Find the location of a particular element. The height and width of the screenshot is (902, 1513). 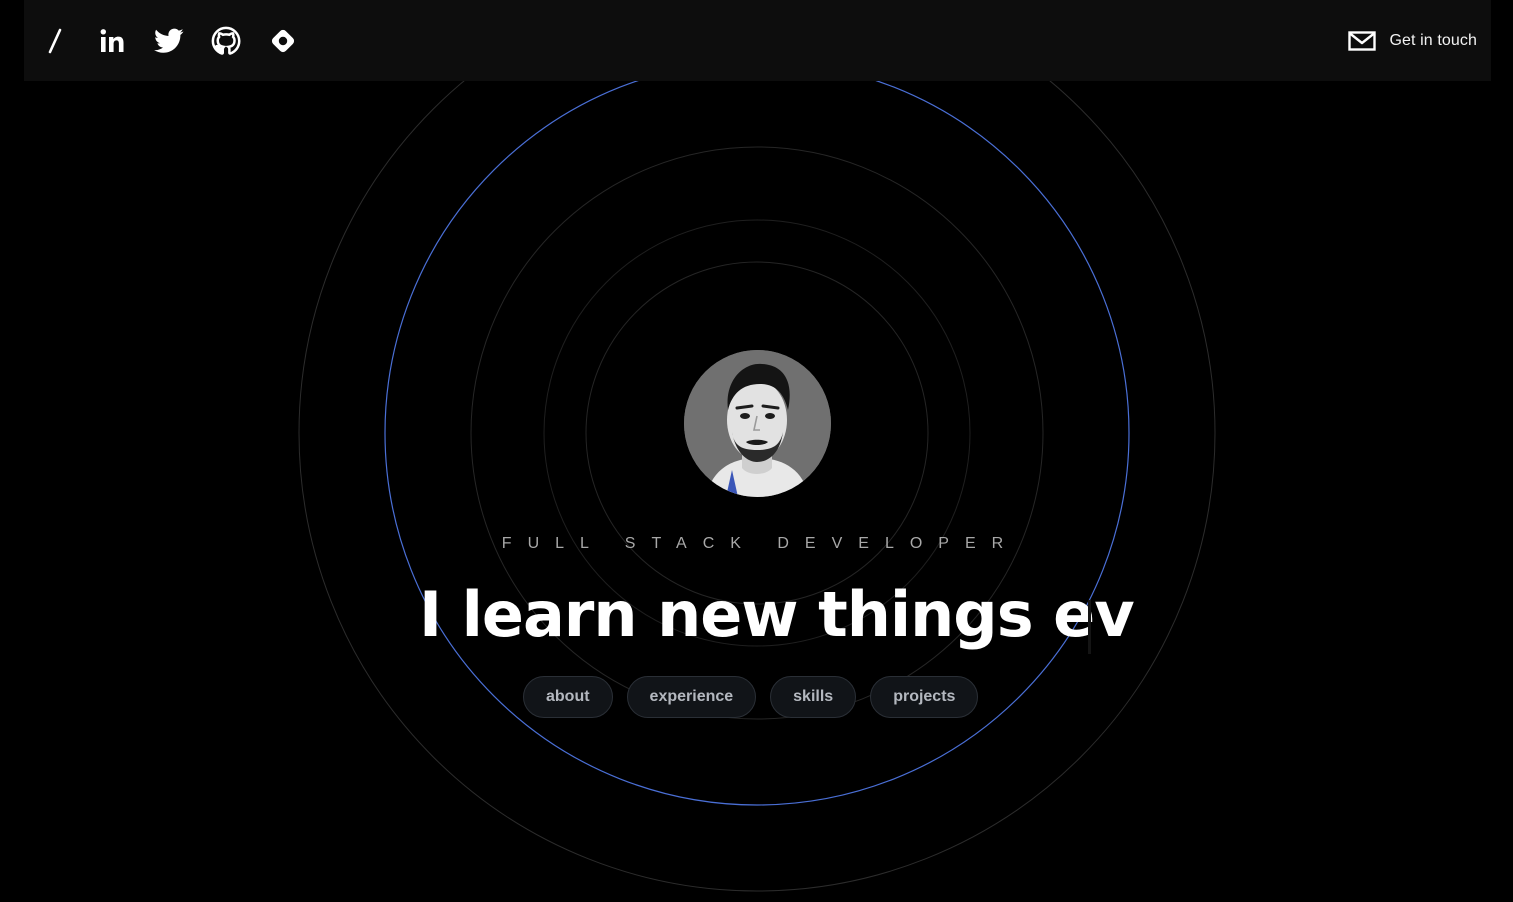

typing-cursor is located at coordinates (1089, 627).